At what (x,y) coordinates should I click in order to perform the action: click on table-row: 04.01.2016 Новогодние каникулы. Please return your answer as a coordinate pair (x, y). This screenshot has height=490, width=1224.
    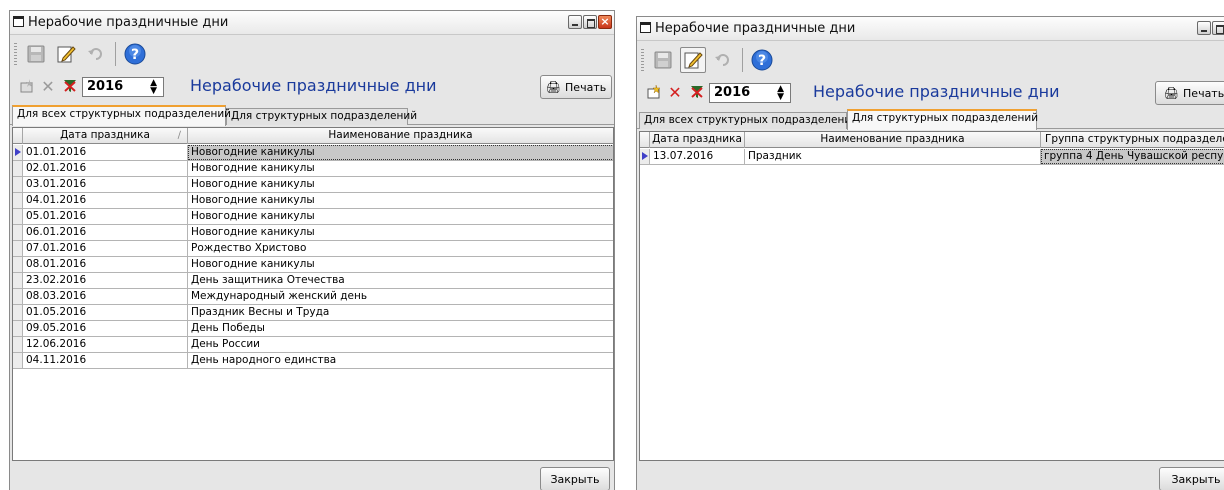
    Looking at the image, I should click on (313, 201).